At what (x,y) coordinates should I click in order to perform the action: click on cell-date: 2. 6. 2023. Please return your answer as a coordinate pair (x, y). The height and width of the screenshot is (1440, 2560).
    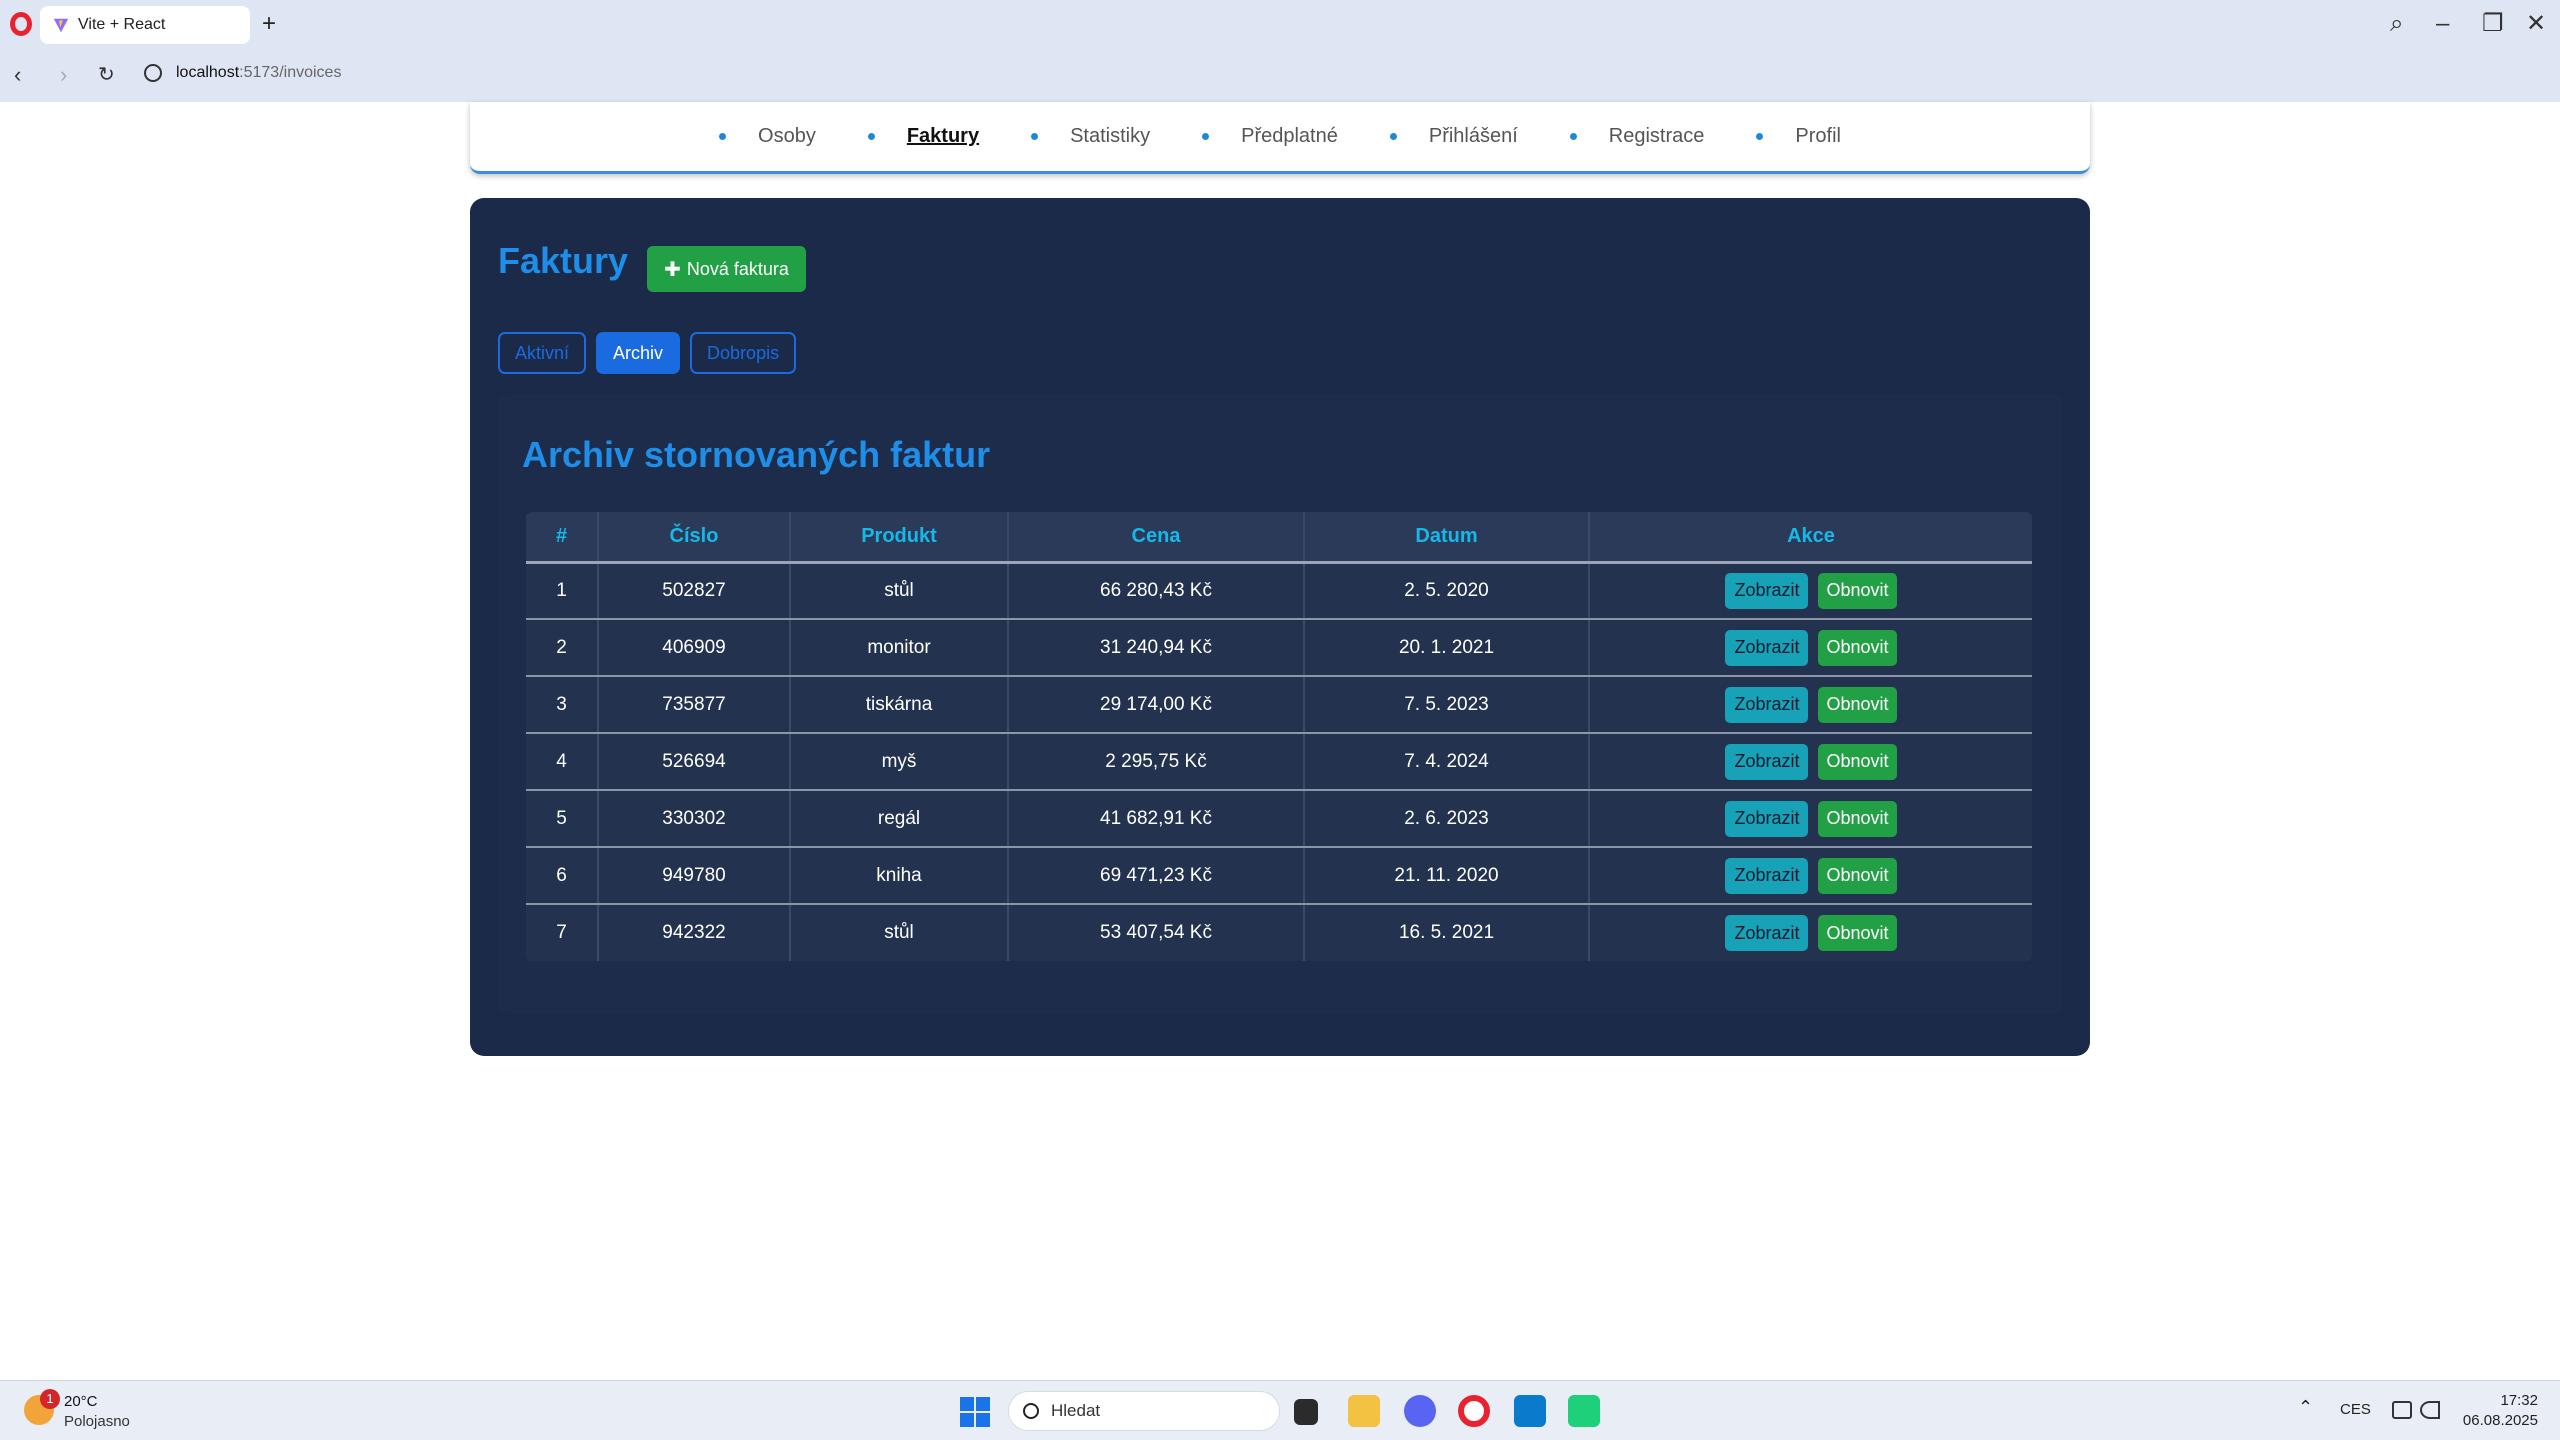
    Looking at the image, I should click on (1447, 819).